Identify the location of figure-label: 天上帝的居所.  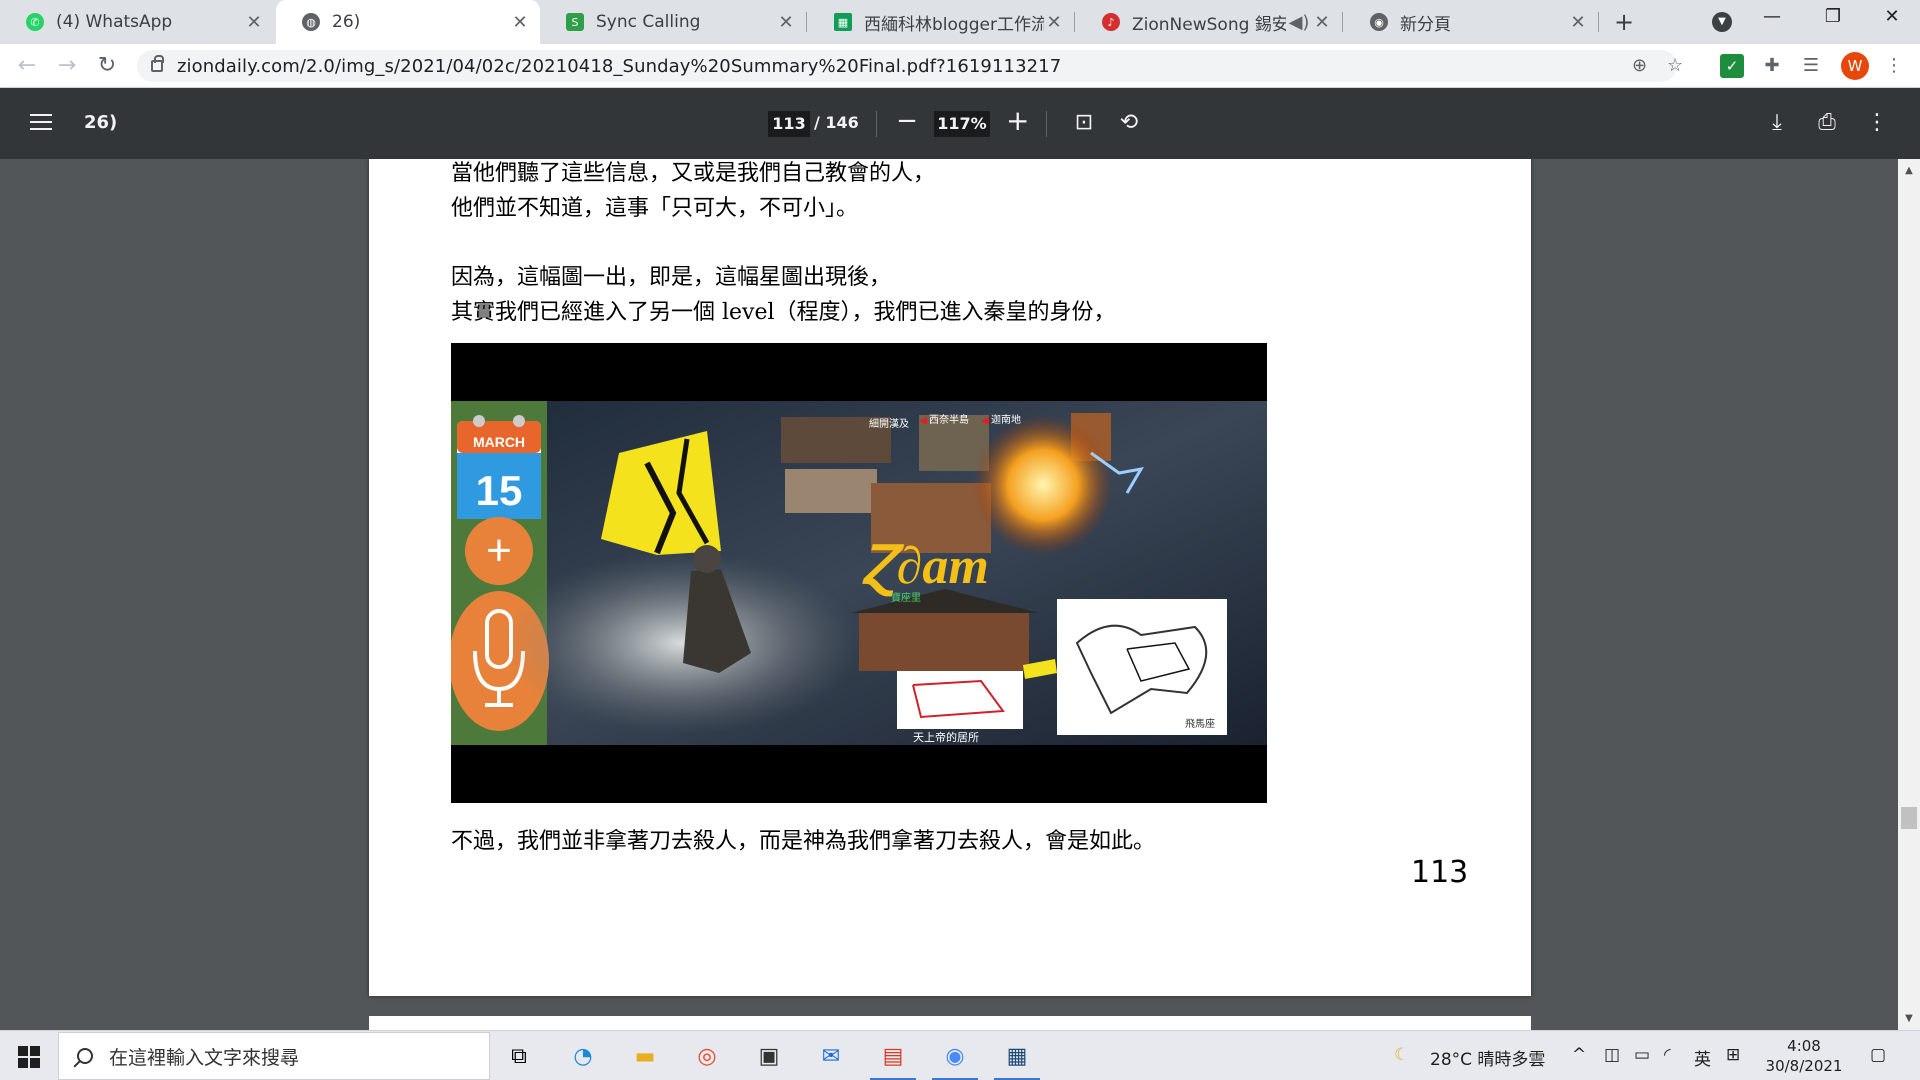
(946, 737).